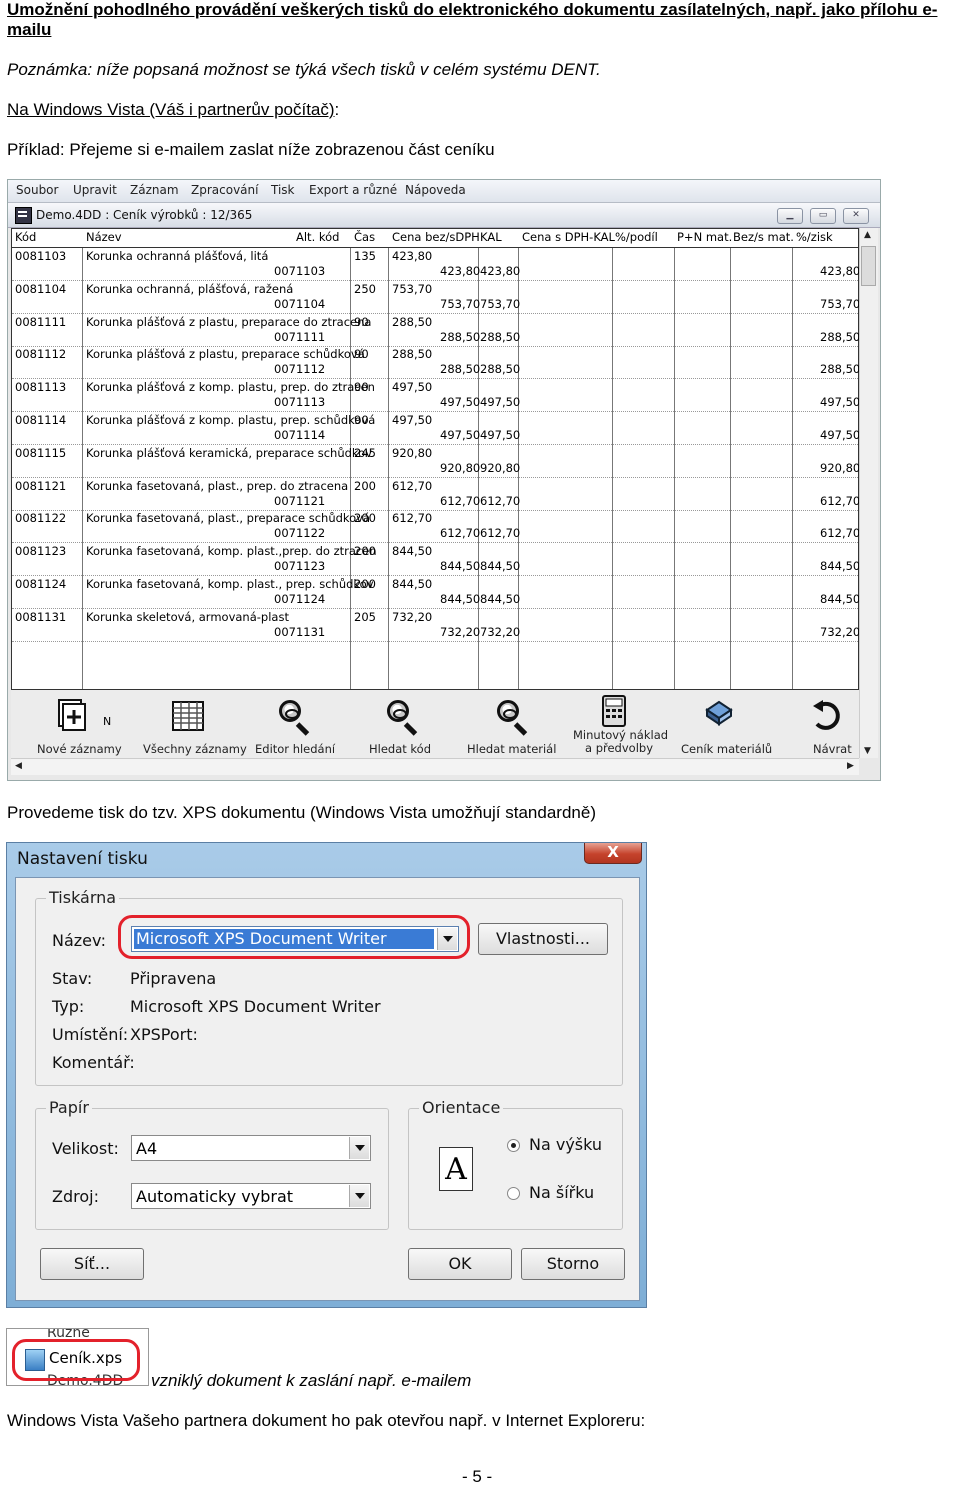  Describe the element at coordinates (823, 216) in the screenshot. I see `maximize-icon: ▭` at that location.